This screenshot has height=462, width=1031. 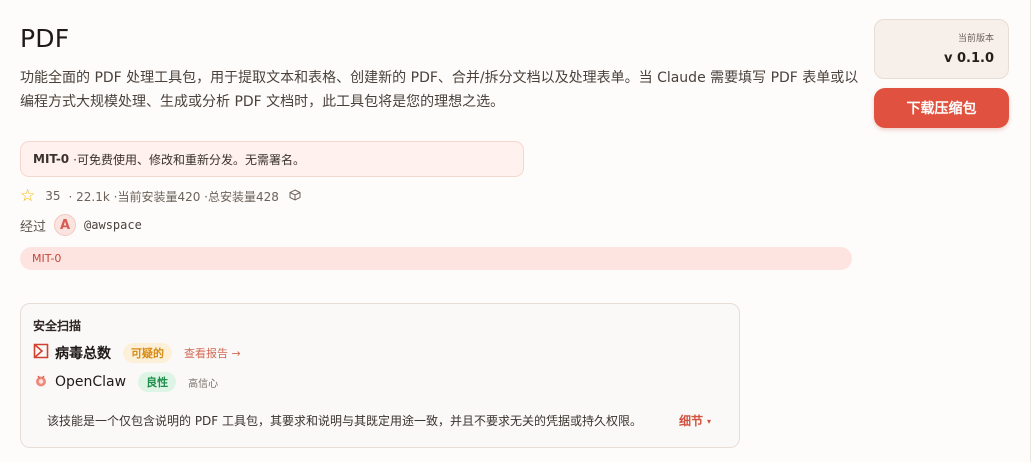 I want to click on chevron-down-icon: ▾, so click(x=709, y=421).